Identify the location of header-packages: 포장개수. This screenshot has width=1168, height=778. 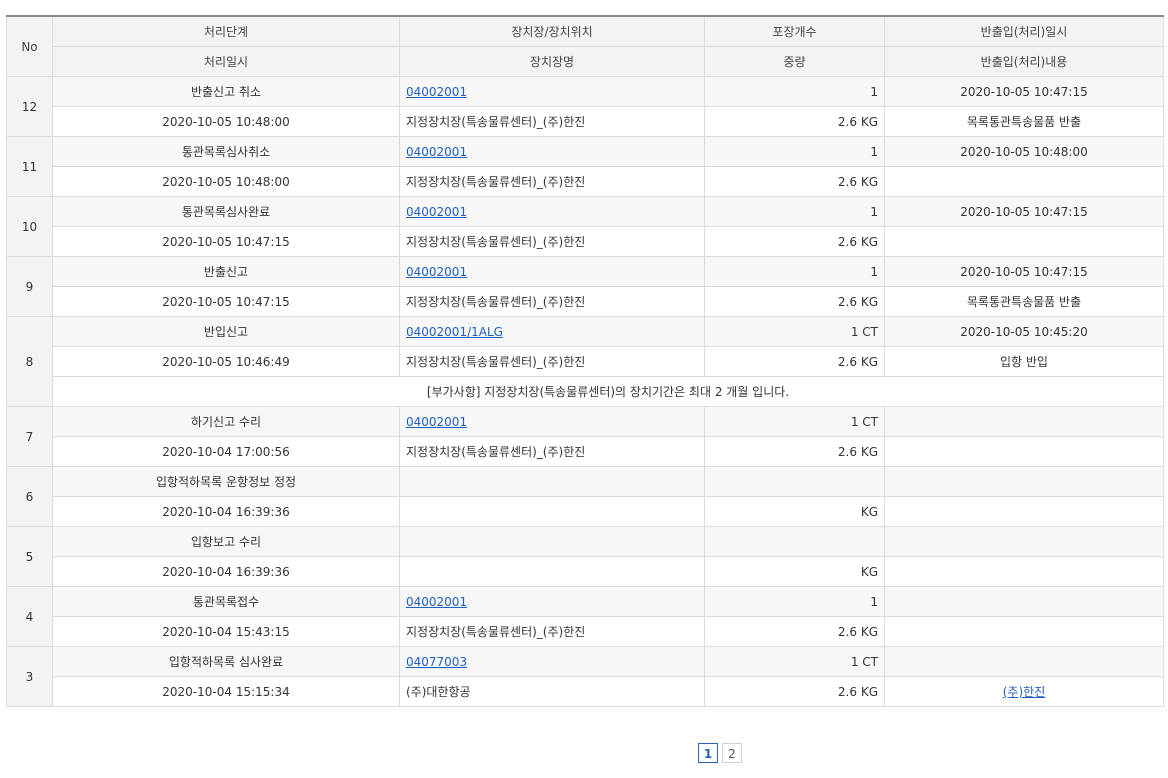
(794, 31).